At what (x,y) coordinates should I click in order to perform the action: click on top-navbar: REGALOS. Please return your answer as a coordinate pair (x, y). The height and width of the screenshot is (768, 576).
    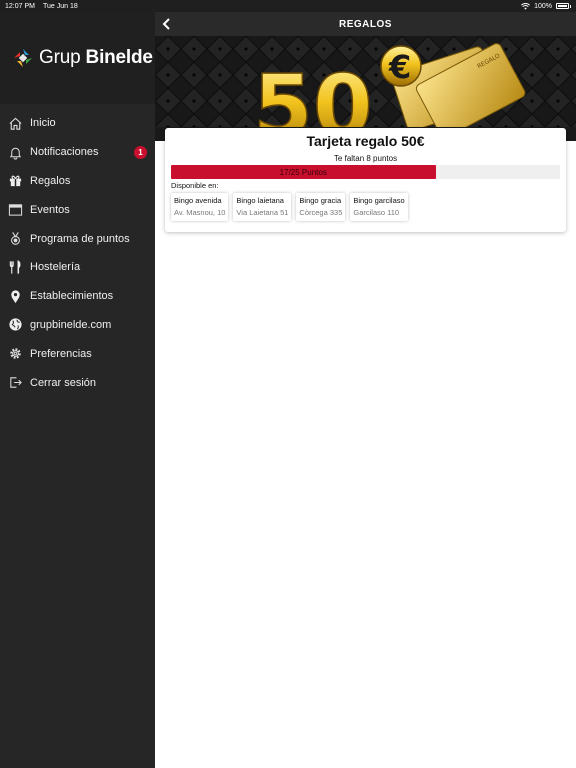
    Looking at the image, I should click on (365, 24).